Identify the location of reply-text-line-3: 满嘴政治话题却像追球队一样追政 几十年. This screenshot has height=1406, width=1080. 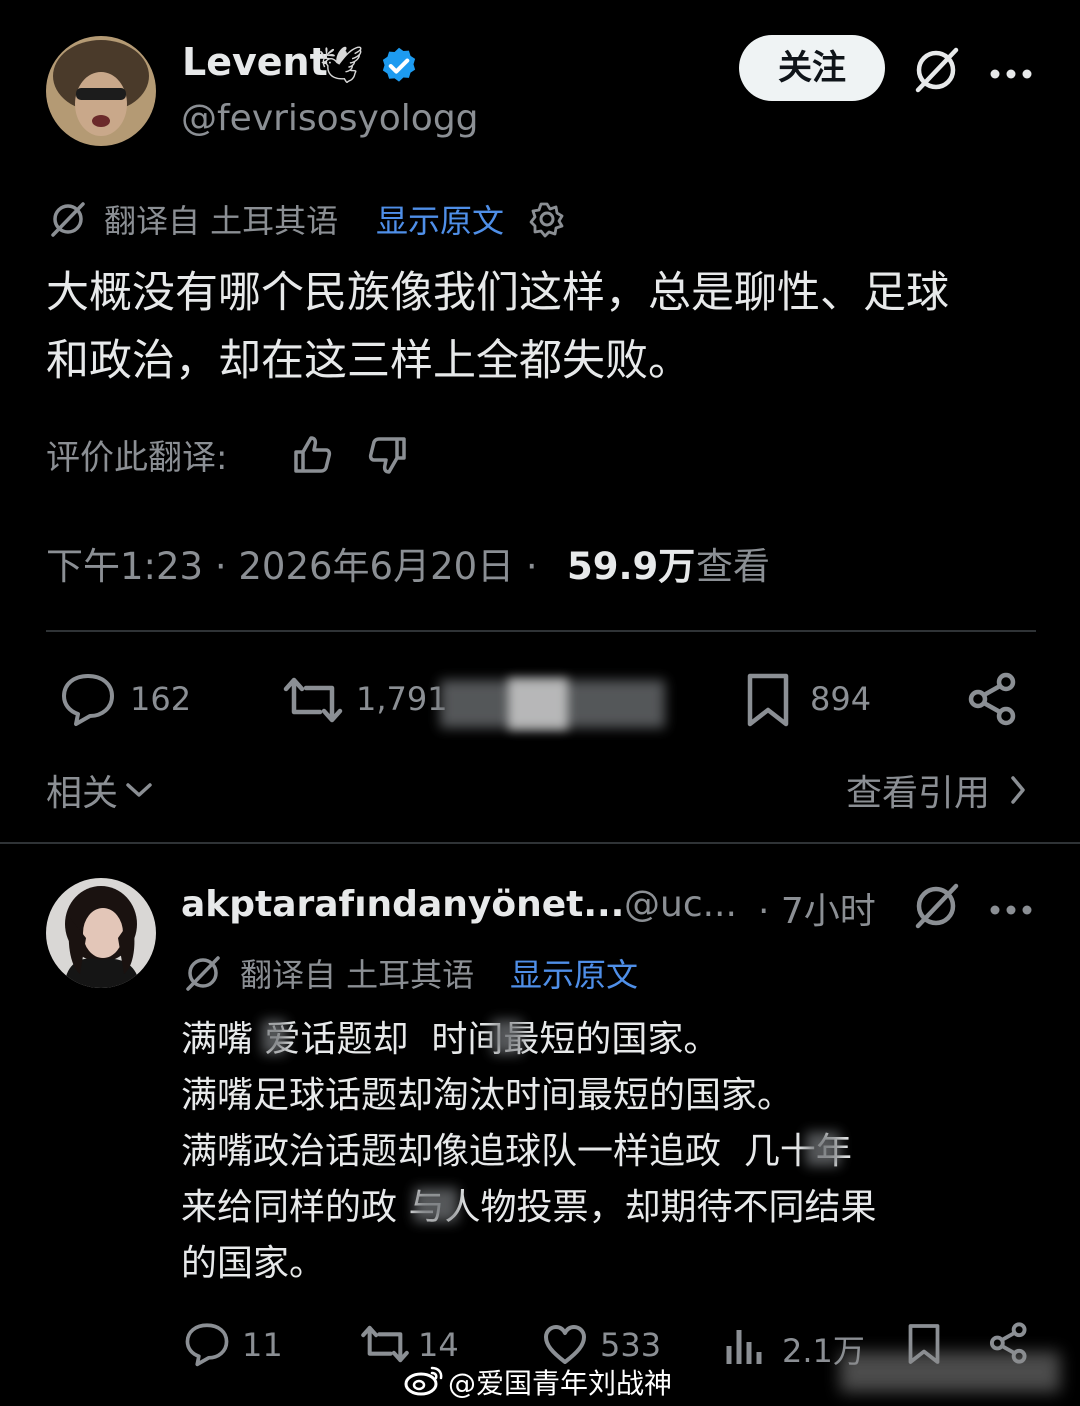
(516, 1151).